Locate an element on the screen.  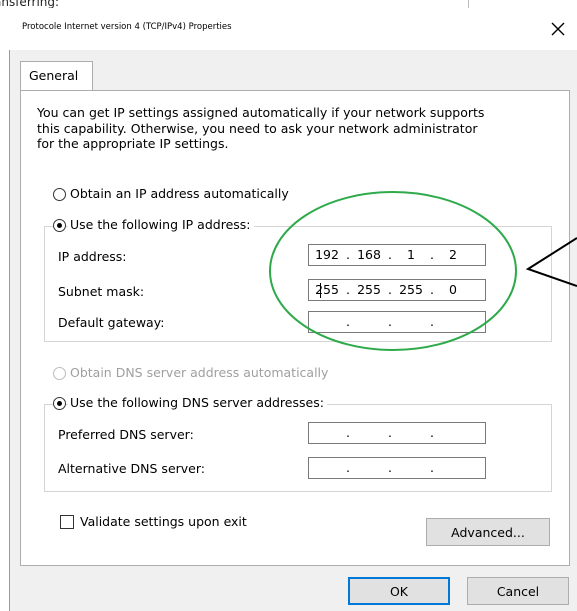
annotation-overlay is located at coordinates (423, 271).